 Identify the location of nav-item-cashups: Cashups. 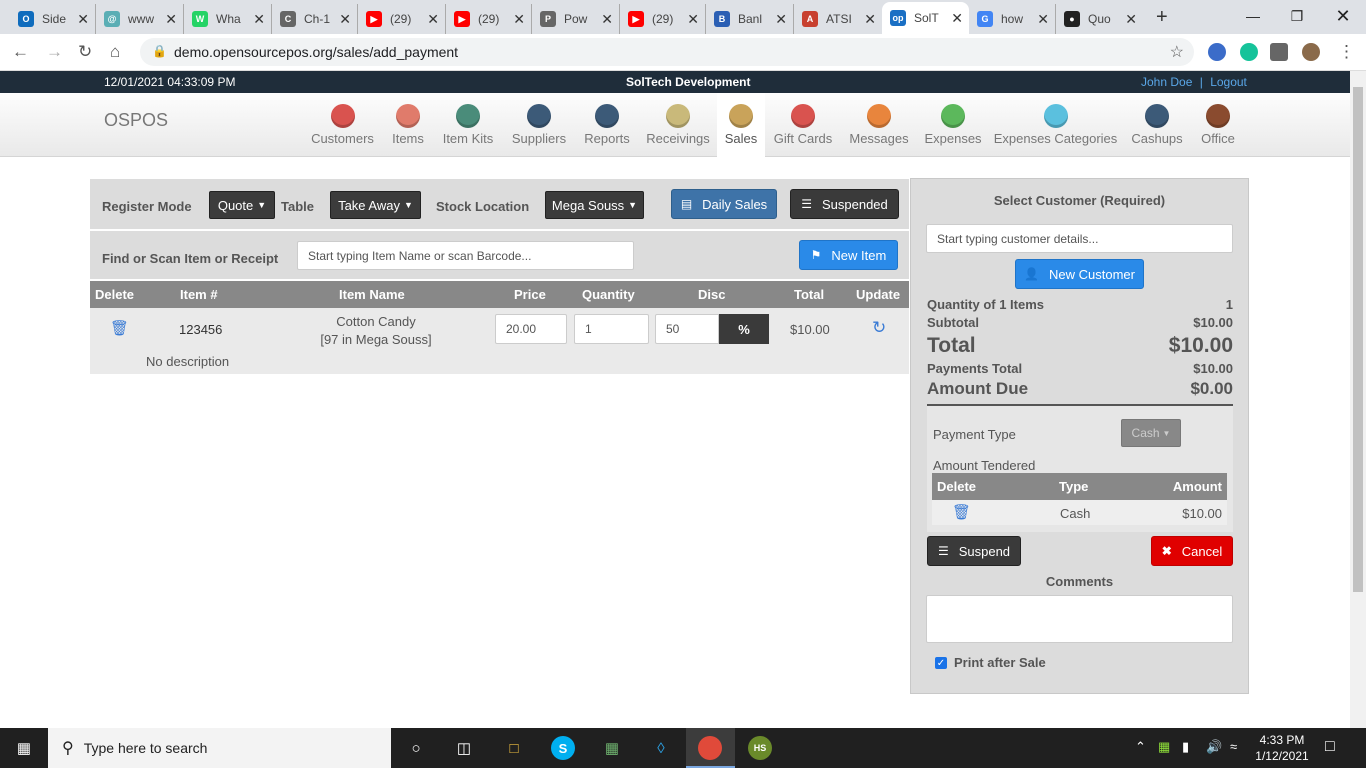
(1157, 125).